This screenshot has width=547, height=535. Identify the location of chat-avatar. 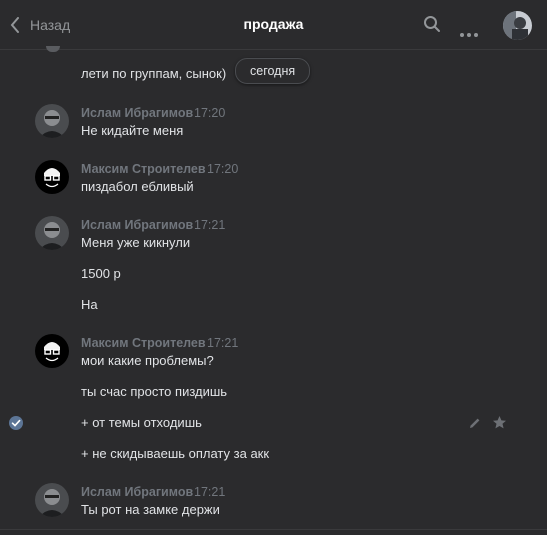
(517, 25).